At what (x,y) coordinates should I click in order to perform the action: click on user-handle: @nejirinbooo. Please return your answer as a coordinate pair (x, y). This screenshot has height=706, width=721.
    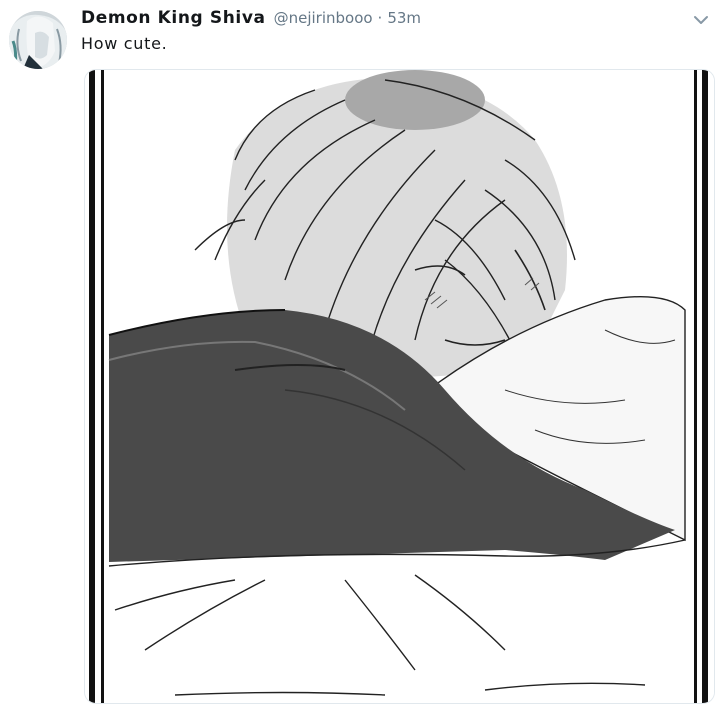
    Looking at the image, I should click on (323, 18).